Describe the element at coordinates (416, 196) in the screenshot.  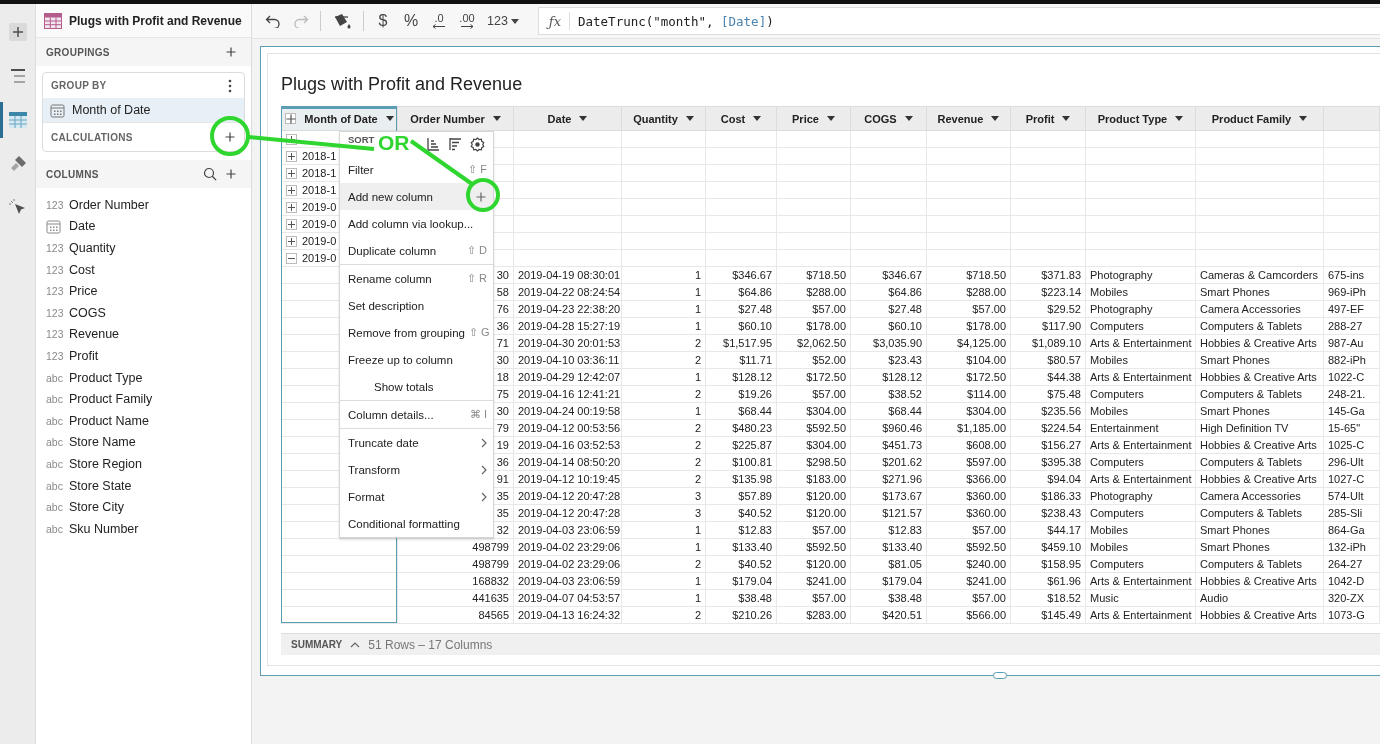
I see `menu-item: Add new column` at that location.